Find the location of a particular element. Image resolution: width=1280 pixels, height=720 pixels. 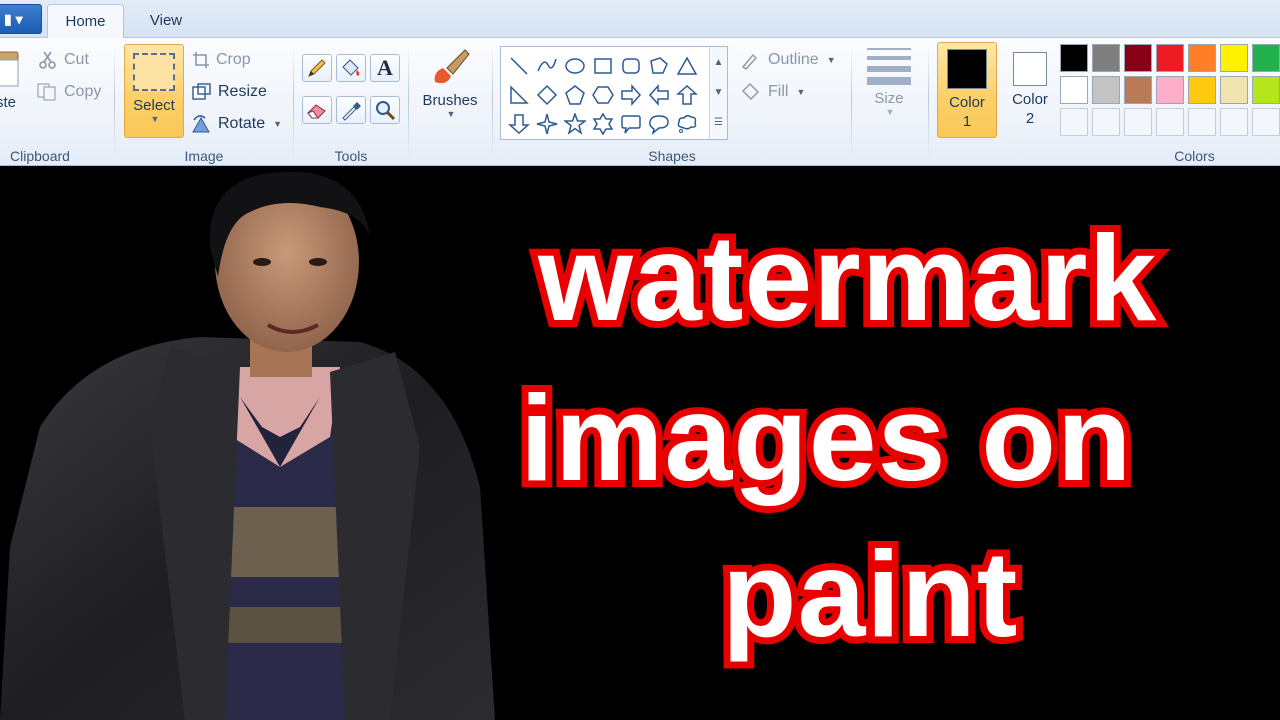

scroll-down-icon: ▼ is located at coordinates (718, 92).